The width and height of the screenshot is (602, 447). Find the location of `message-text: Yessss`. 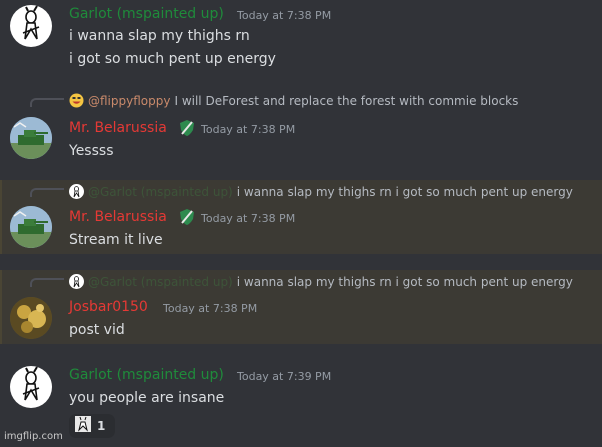

message-text: Yessss is located at coordinates (91, 151).